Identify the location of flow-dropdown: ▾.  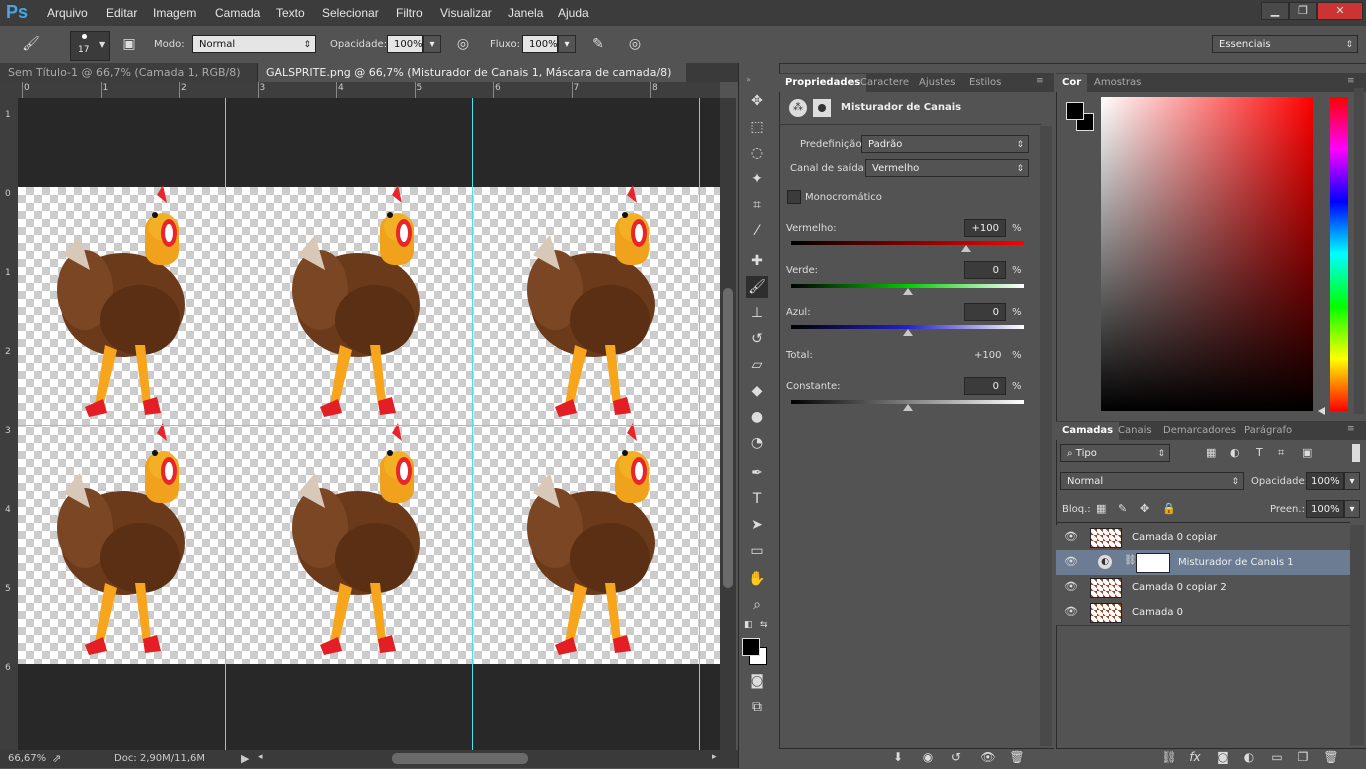
(567, 44).